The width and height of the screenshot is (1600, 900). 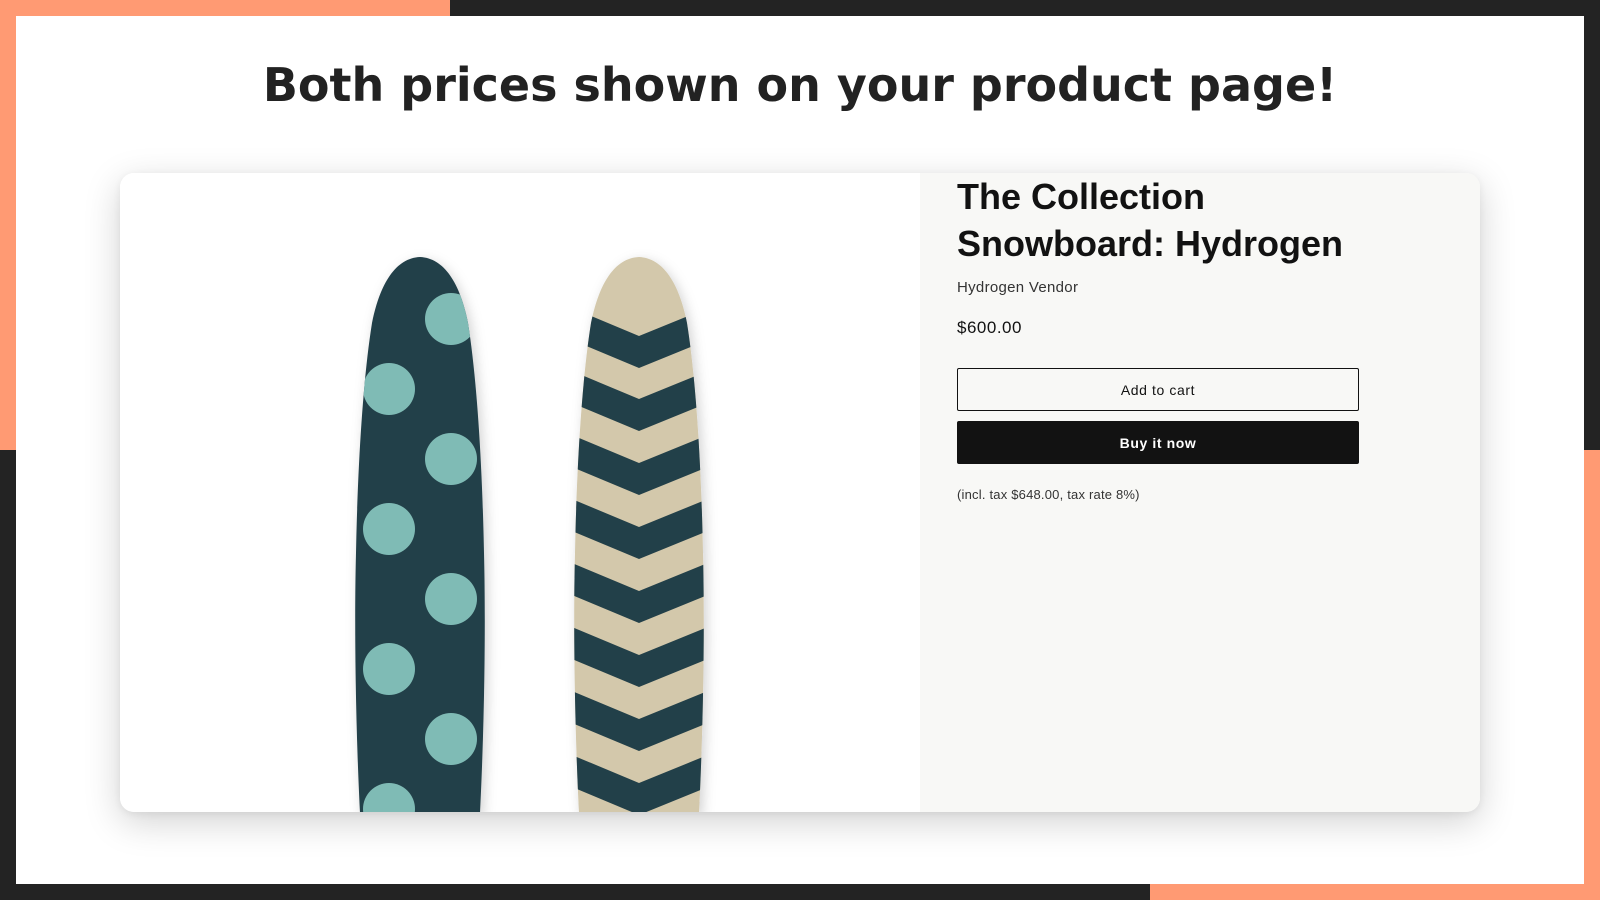 I want to click on frame-accent-bottom-right, so click(x=1375, y=892).